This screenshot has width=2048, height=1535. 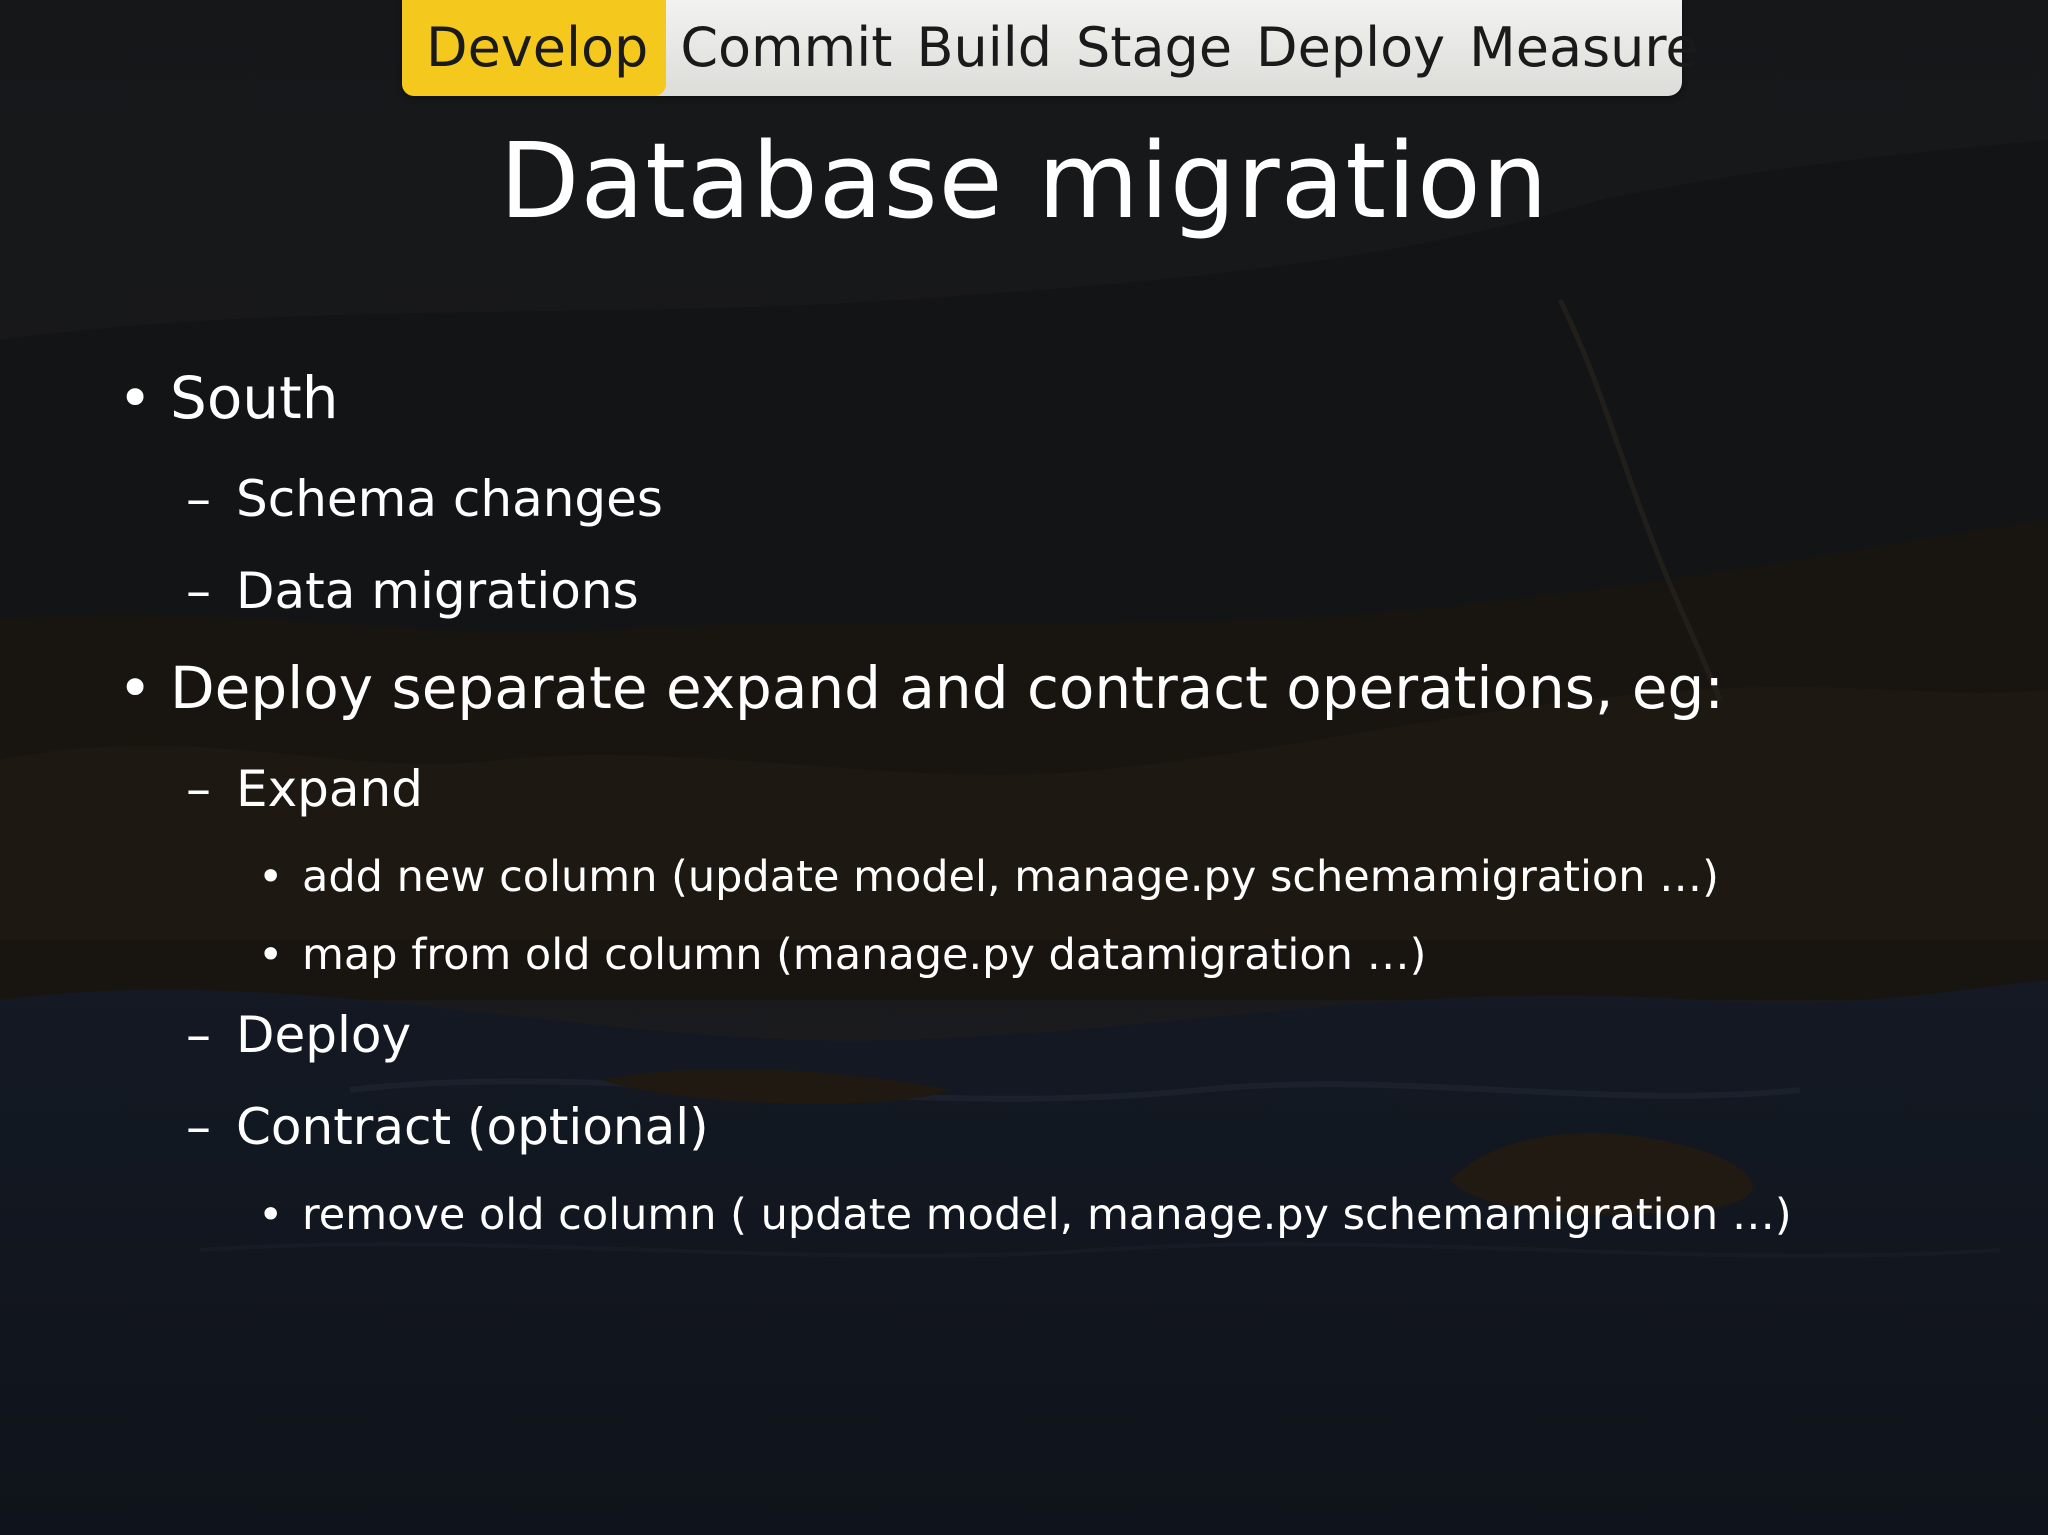 What do you see at coordinates (324, 1035) in the screenshot?
I see `sub-bullet-deploy: Deploy` at bounding box center [324, 1035].